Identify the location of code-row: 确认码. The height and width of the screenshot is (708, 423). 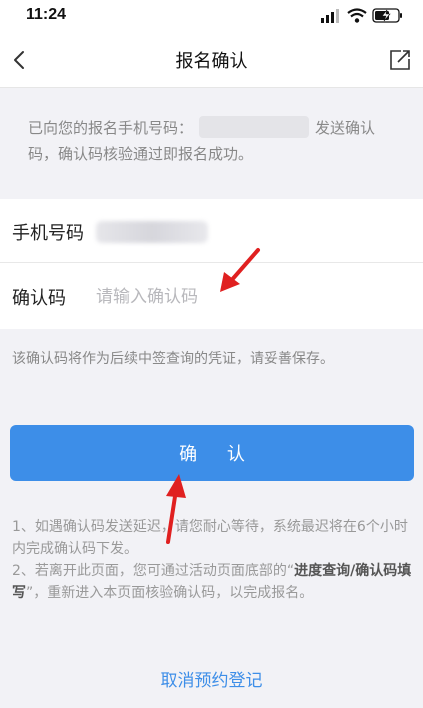
(211, 296).